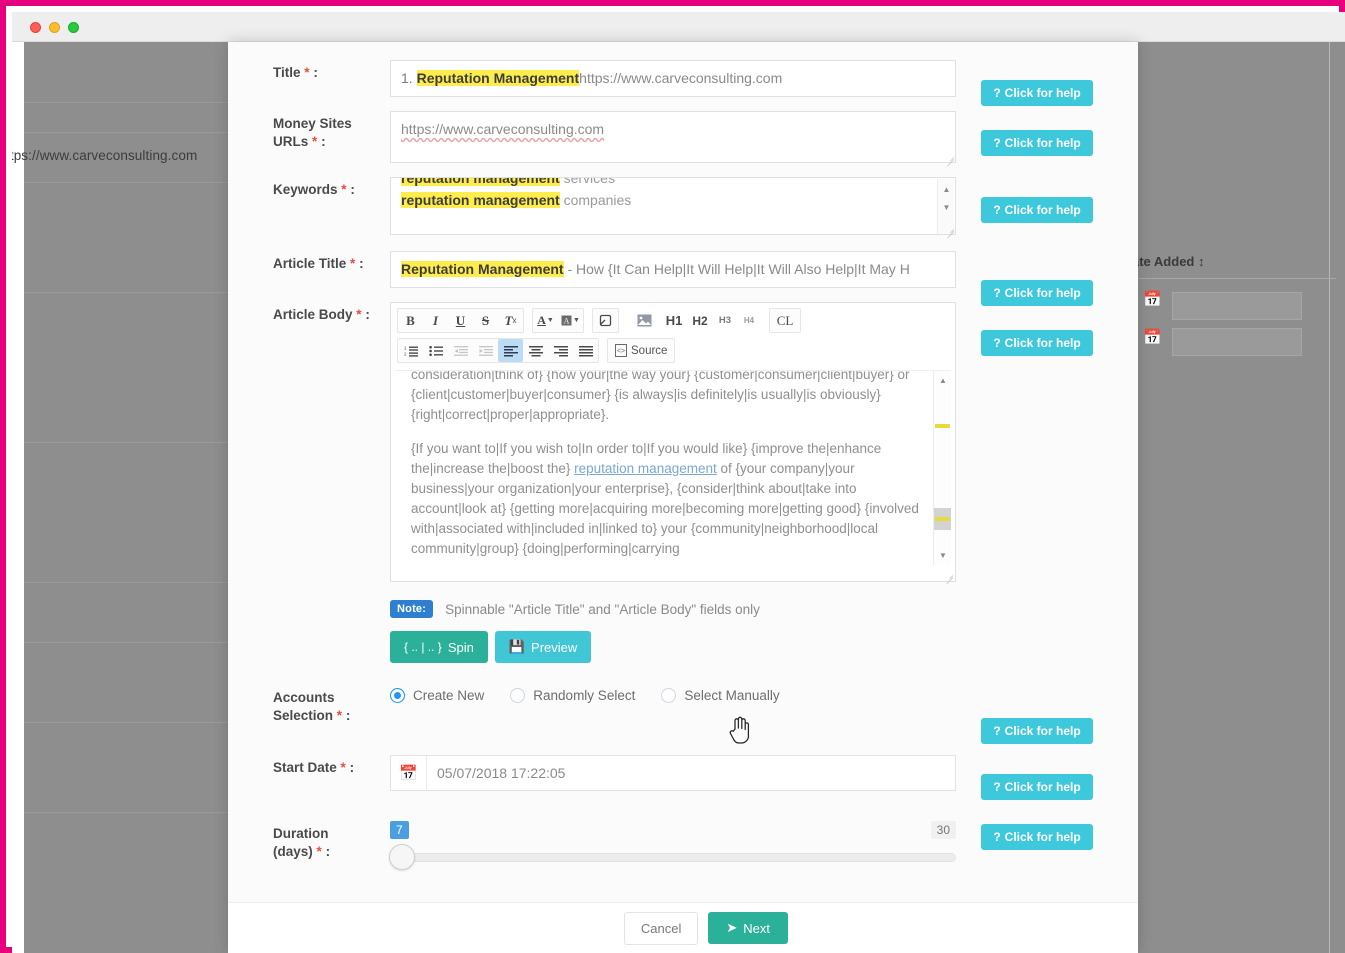 The width and height of the screenshot is (1345, 953). I want to click on heading-h3-icon: H3, so click(725, 320).